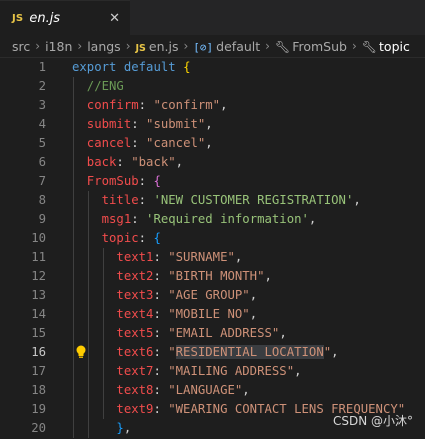  Describe the element at coordinates (157, 238) in the screenshot. I see `code-token: {` at that location.